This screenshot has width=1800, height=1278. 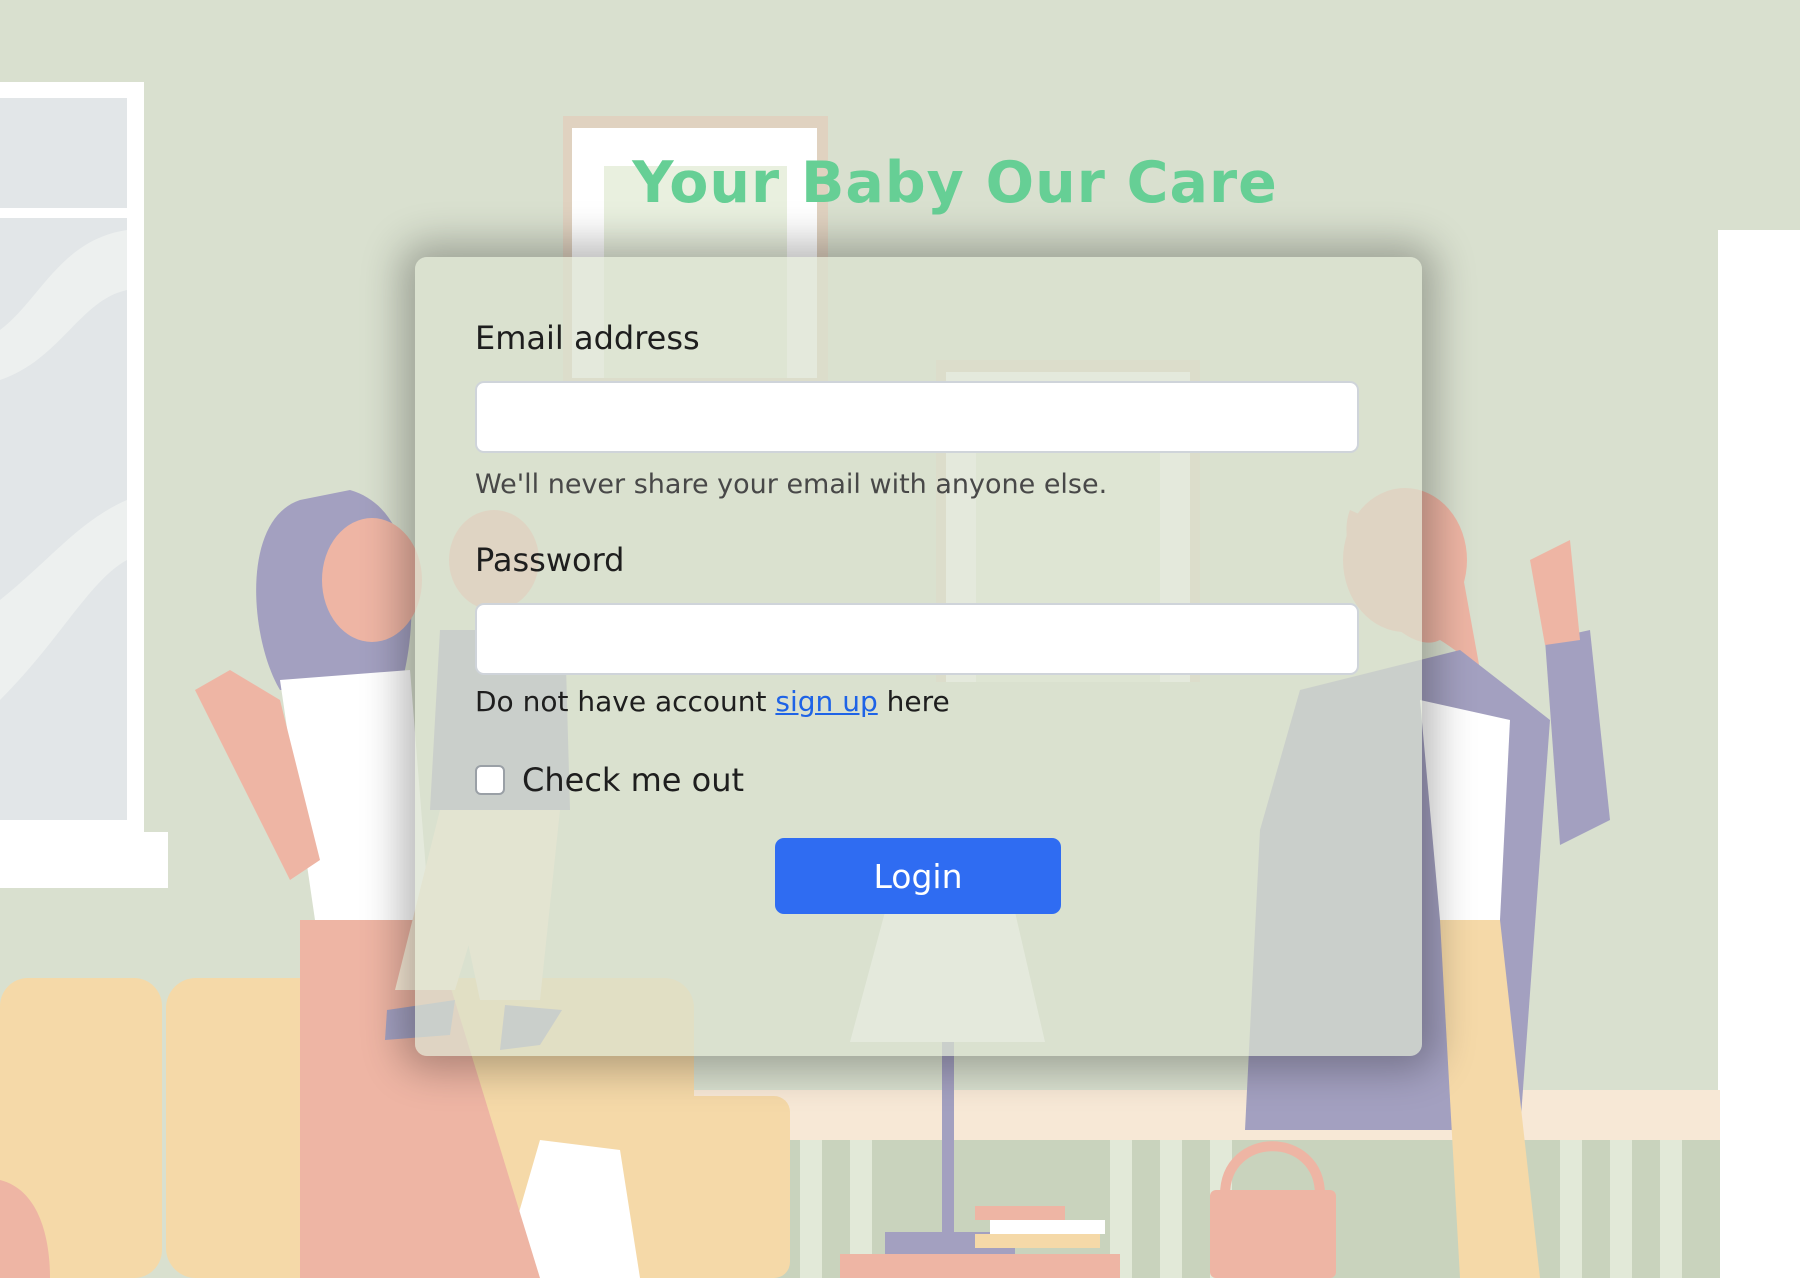 I want to click on signup-prompt: Do not have account sign up here, so click(x=712, y=701).